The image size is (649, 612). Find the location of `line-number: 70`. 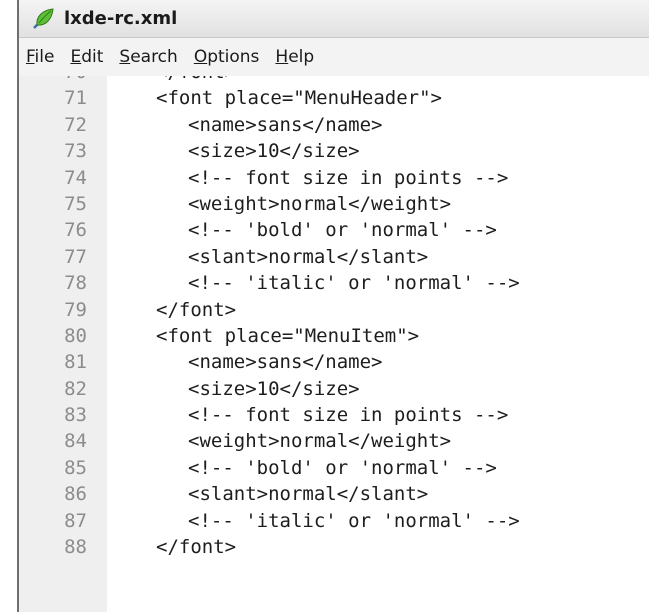

line-number: 70 is located at coordinates (53, 80).